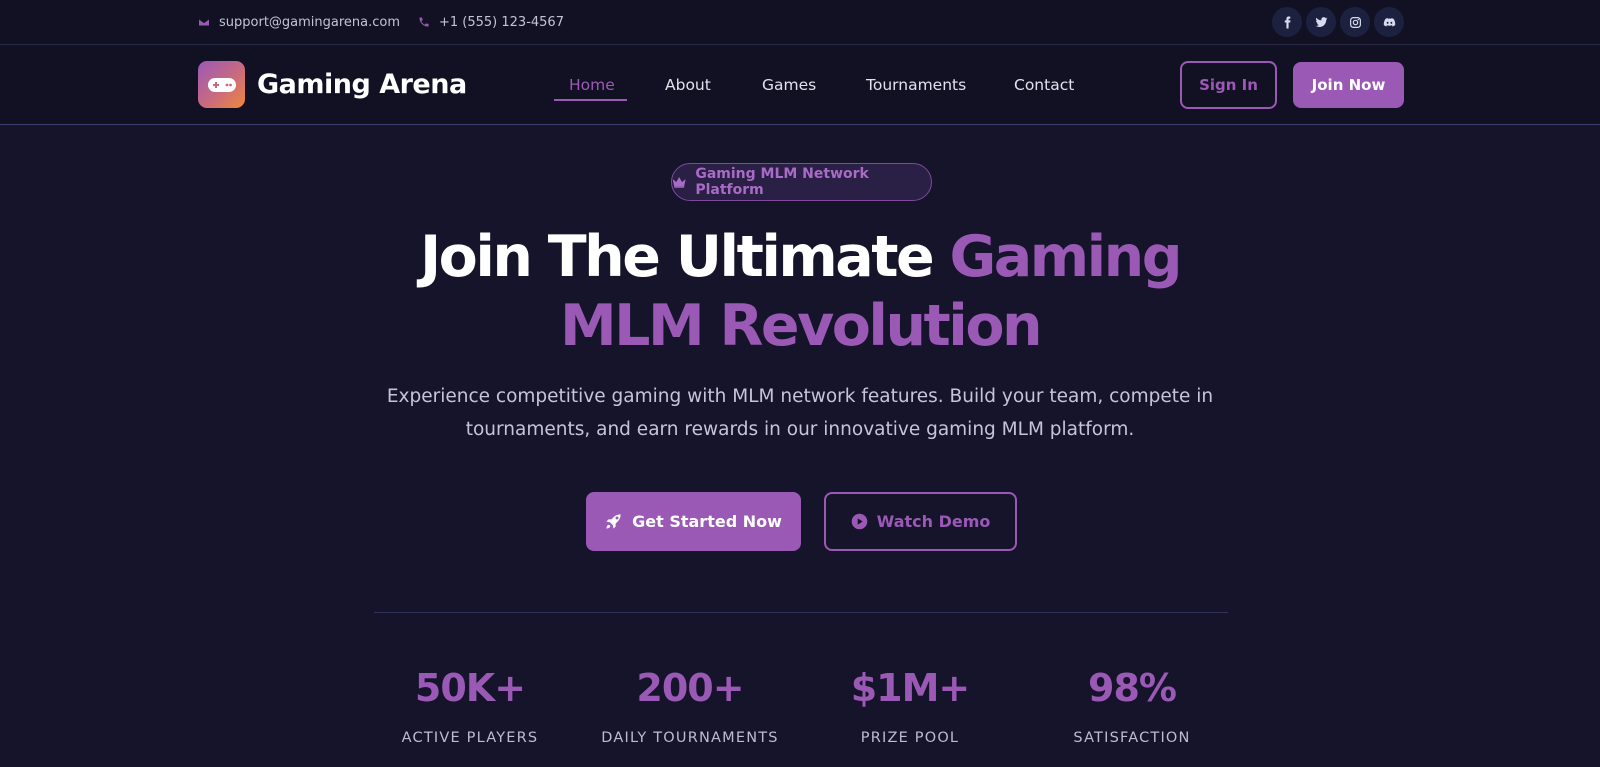 This screenshot has width=1600, height=767. I want to click on discord-icon, so click(1389, 21).